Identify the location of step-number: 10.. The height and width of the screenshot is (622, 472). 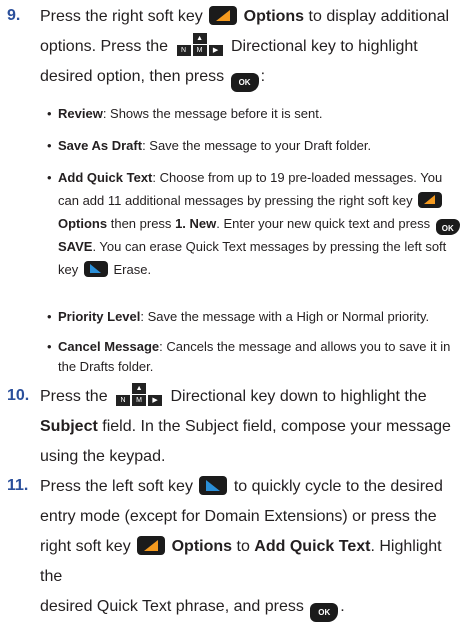
(18, 395).